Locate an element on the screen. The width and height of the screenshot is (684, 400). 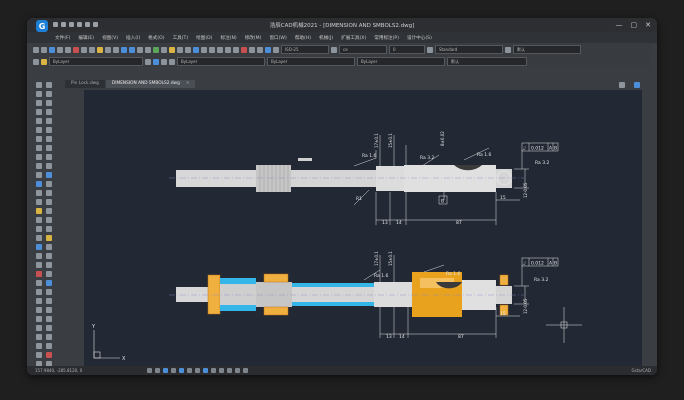
divide-icon is located at coordinates (39, 319).